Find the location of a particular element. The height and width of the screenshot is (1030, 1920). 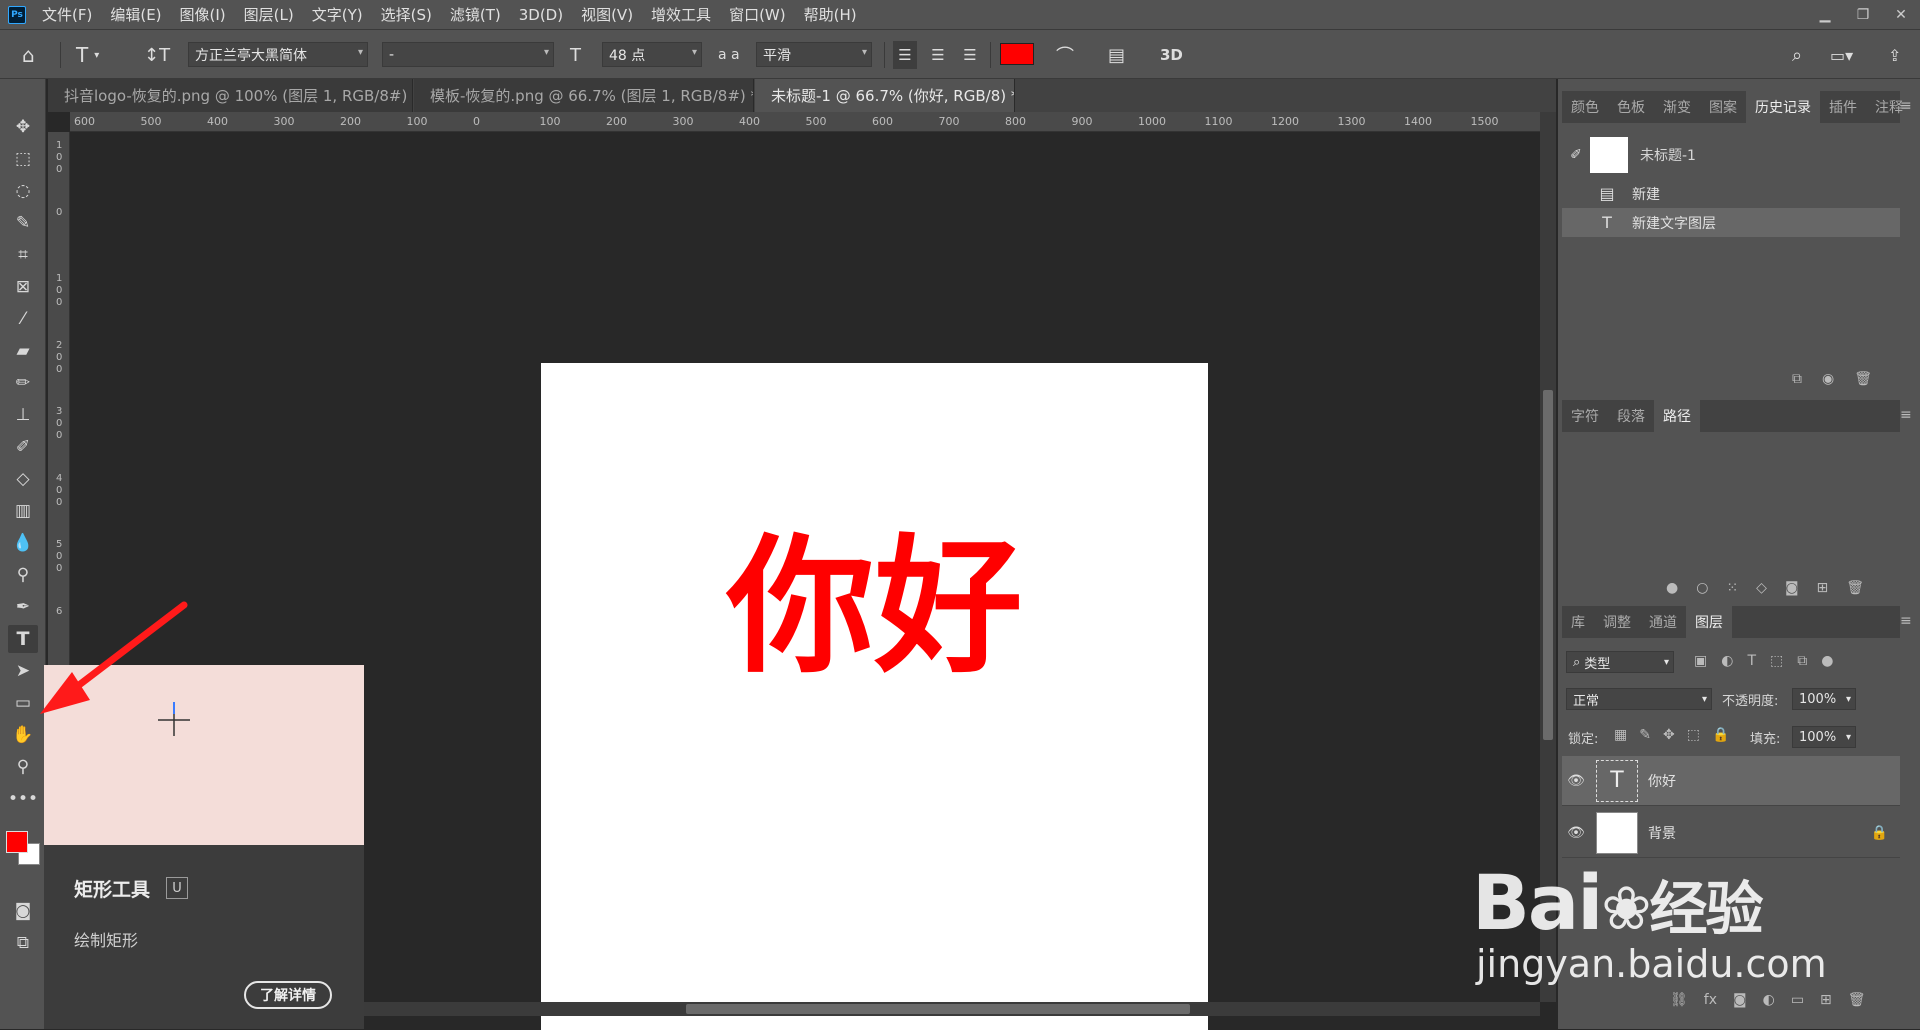

gradient-tool-icon: ▥ is located at coordinates (23, 511).